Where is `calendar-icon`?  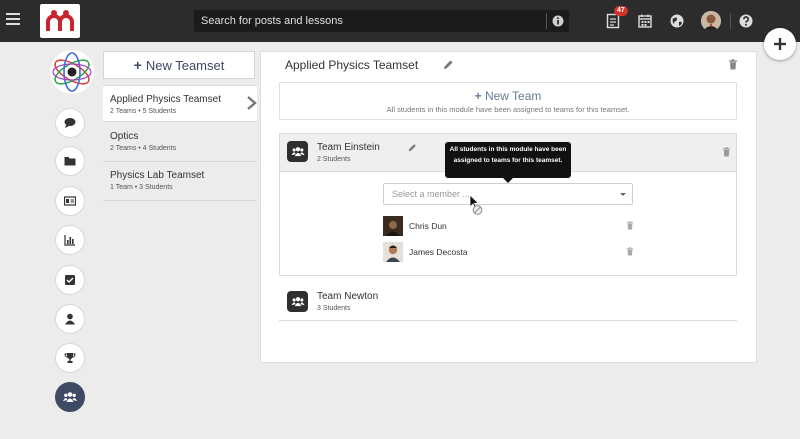 calendar-icon is located at coordinates (645, 21).